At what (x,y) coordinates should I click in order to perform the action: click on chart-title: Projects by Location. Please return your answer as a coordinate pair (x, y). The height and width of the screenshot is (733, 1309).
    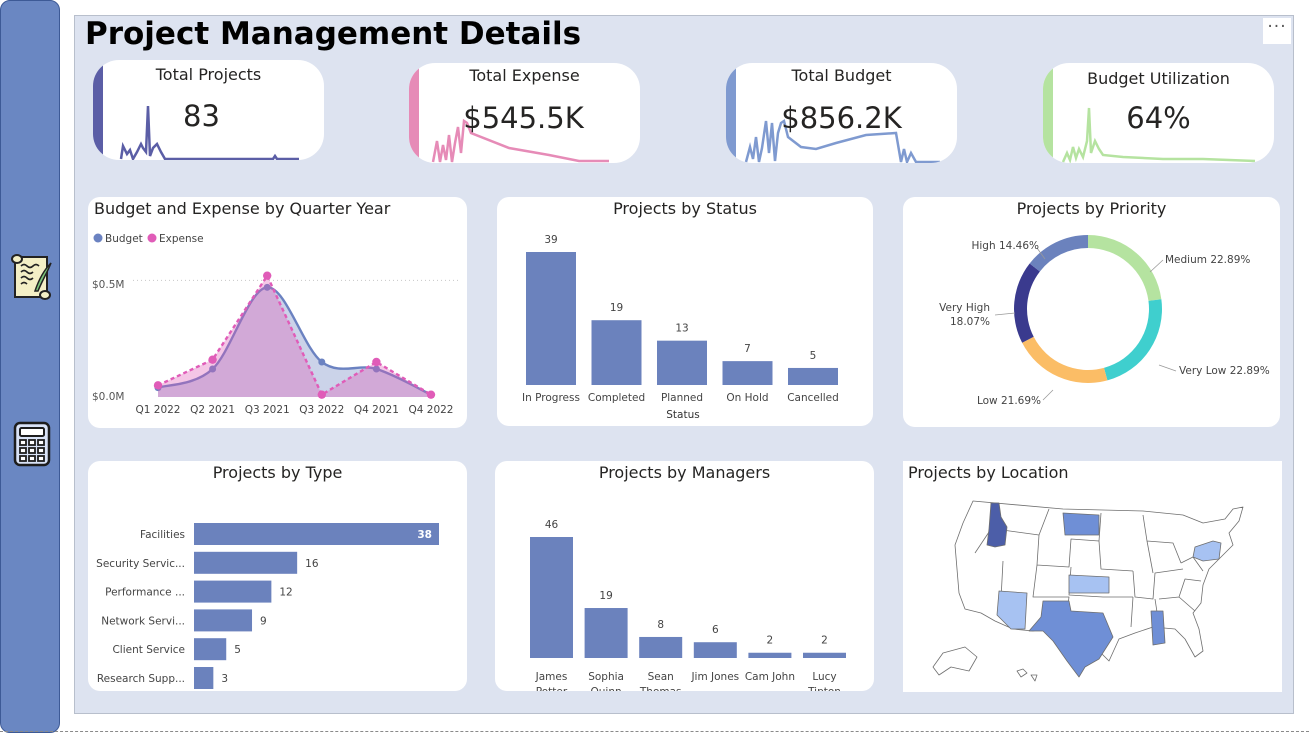
    Looking at the image, I should click on (988, 472).